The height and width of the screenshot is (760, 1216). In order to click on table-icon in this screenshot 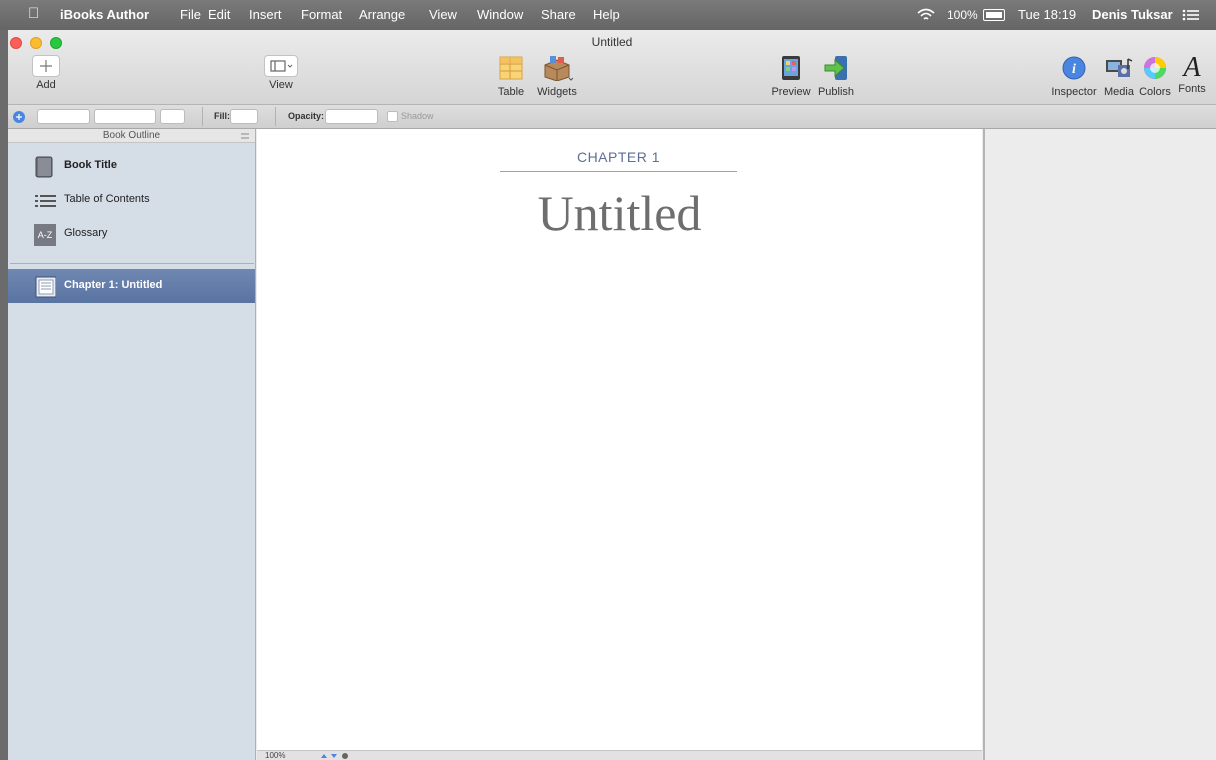, I will do `click(511, 68)`.